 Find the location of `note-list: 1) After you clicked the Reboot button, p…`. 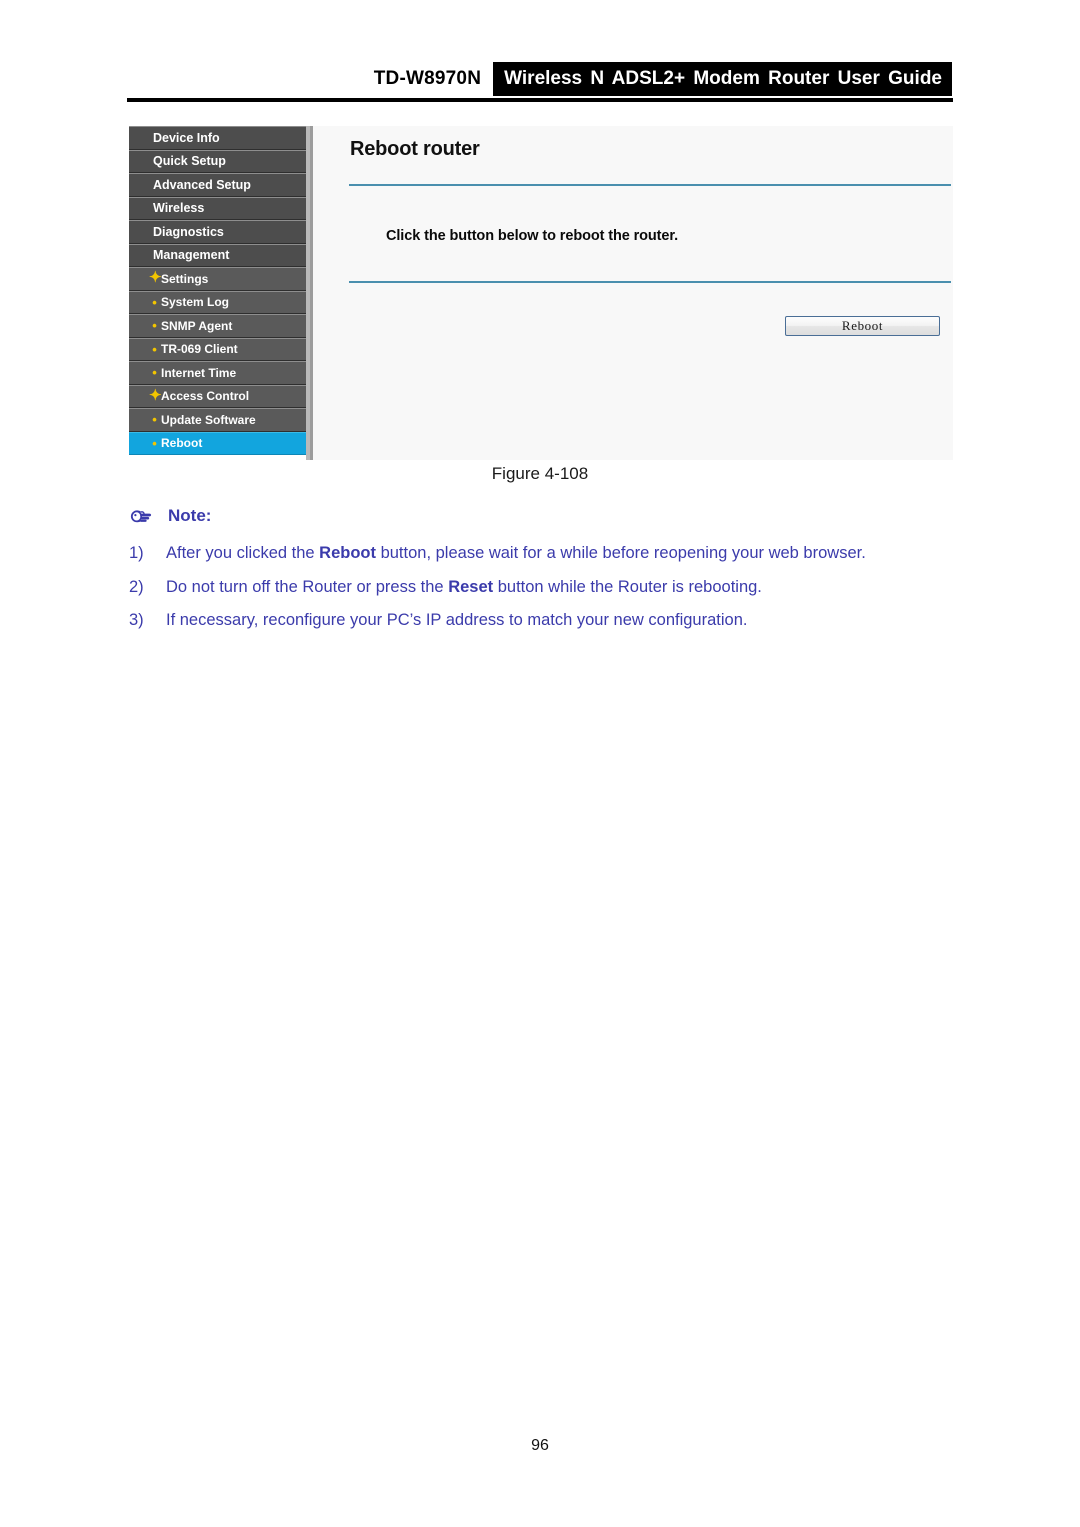

note-list: 1) After you clicked the Reboot button, p… is located at coordinates (541, 587).